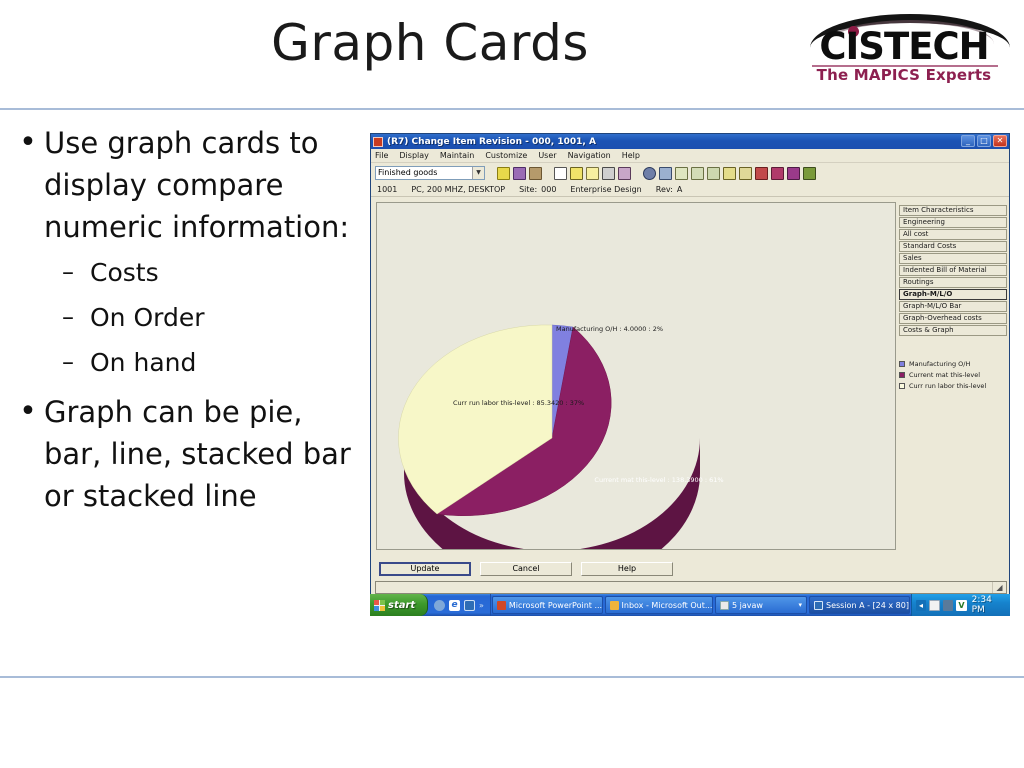 The image size is (1024, 768). I want to click on filter-icon, so click(729, 173).